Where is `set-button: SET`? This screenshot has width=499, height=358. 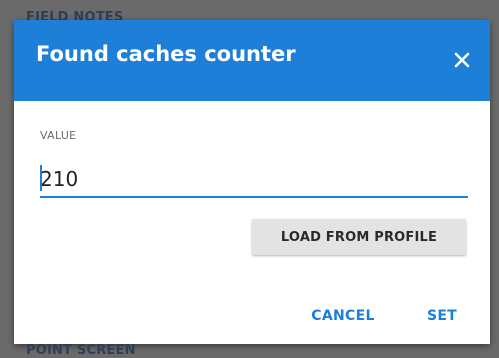
set-button: SET is located at coordinates (442, 316).